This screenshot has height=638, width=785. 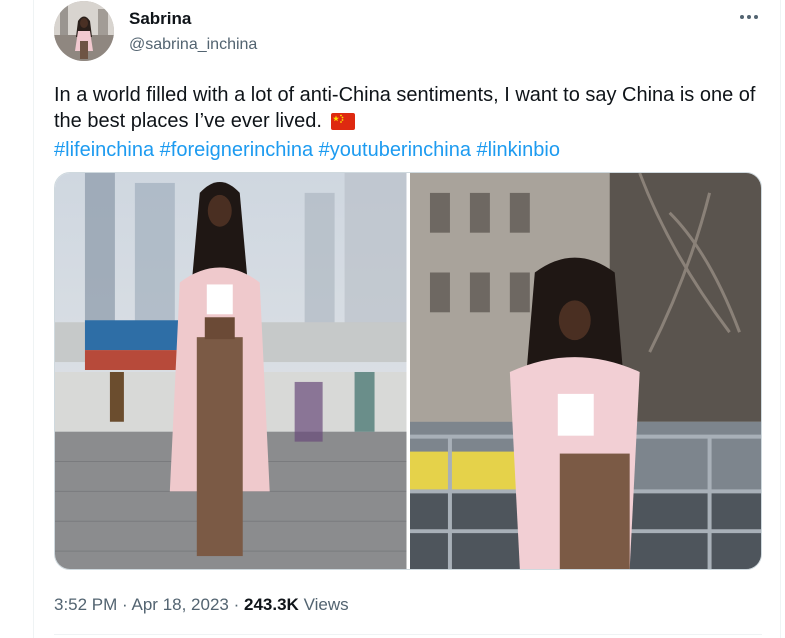 What do you see at coordinates (518, 150) in the screenshot?
I see `hashtag-link: #linkinbio` at bounding box center [518, 150].